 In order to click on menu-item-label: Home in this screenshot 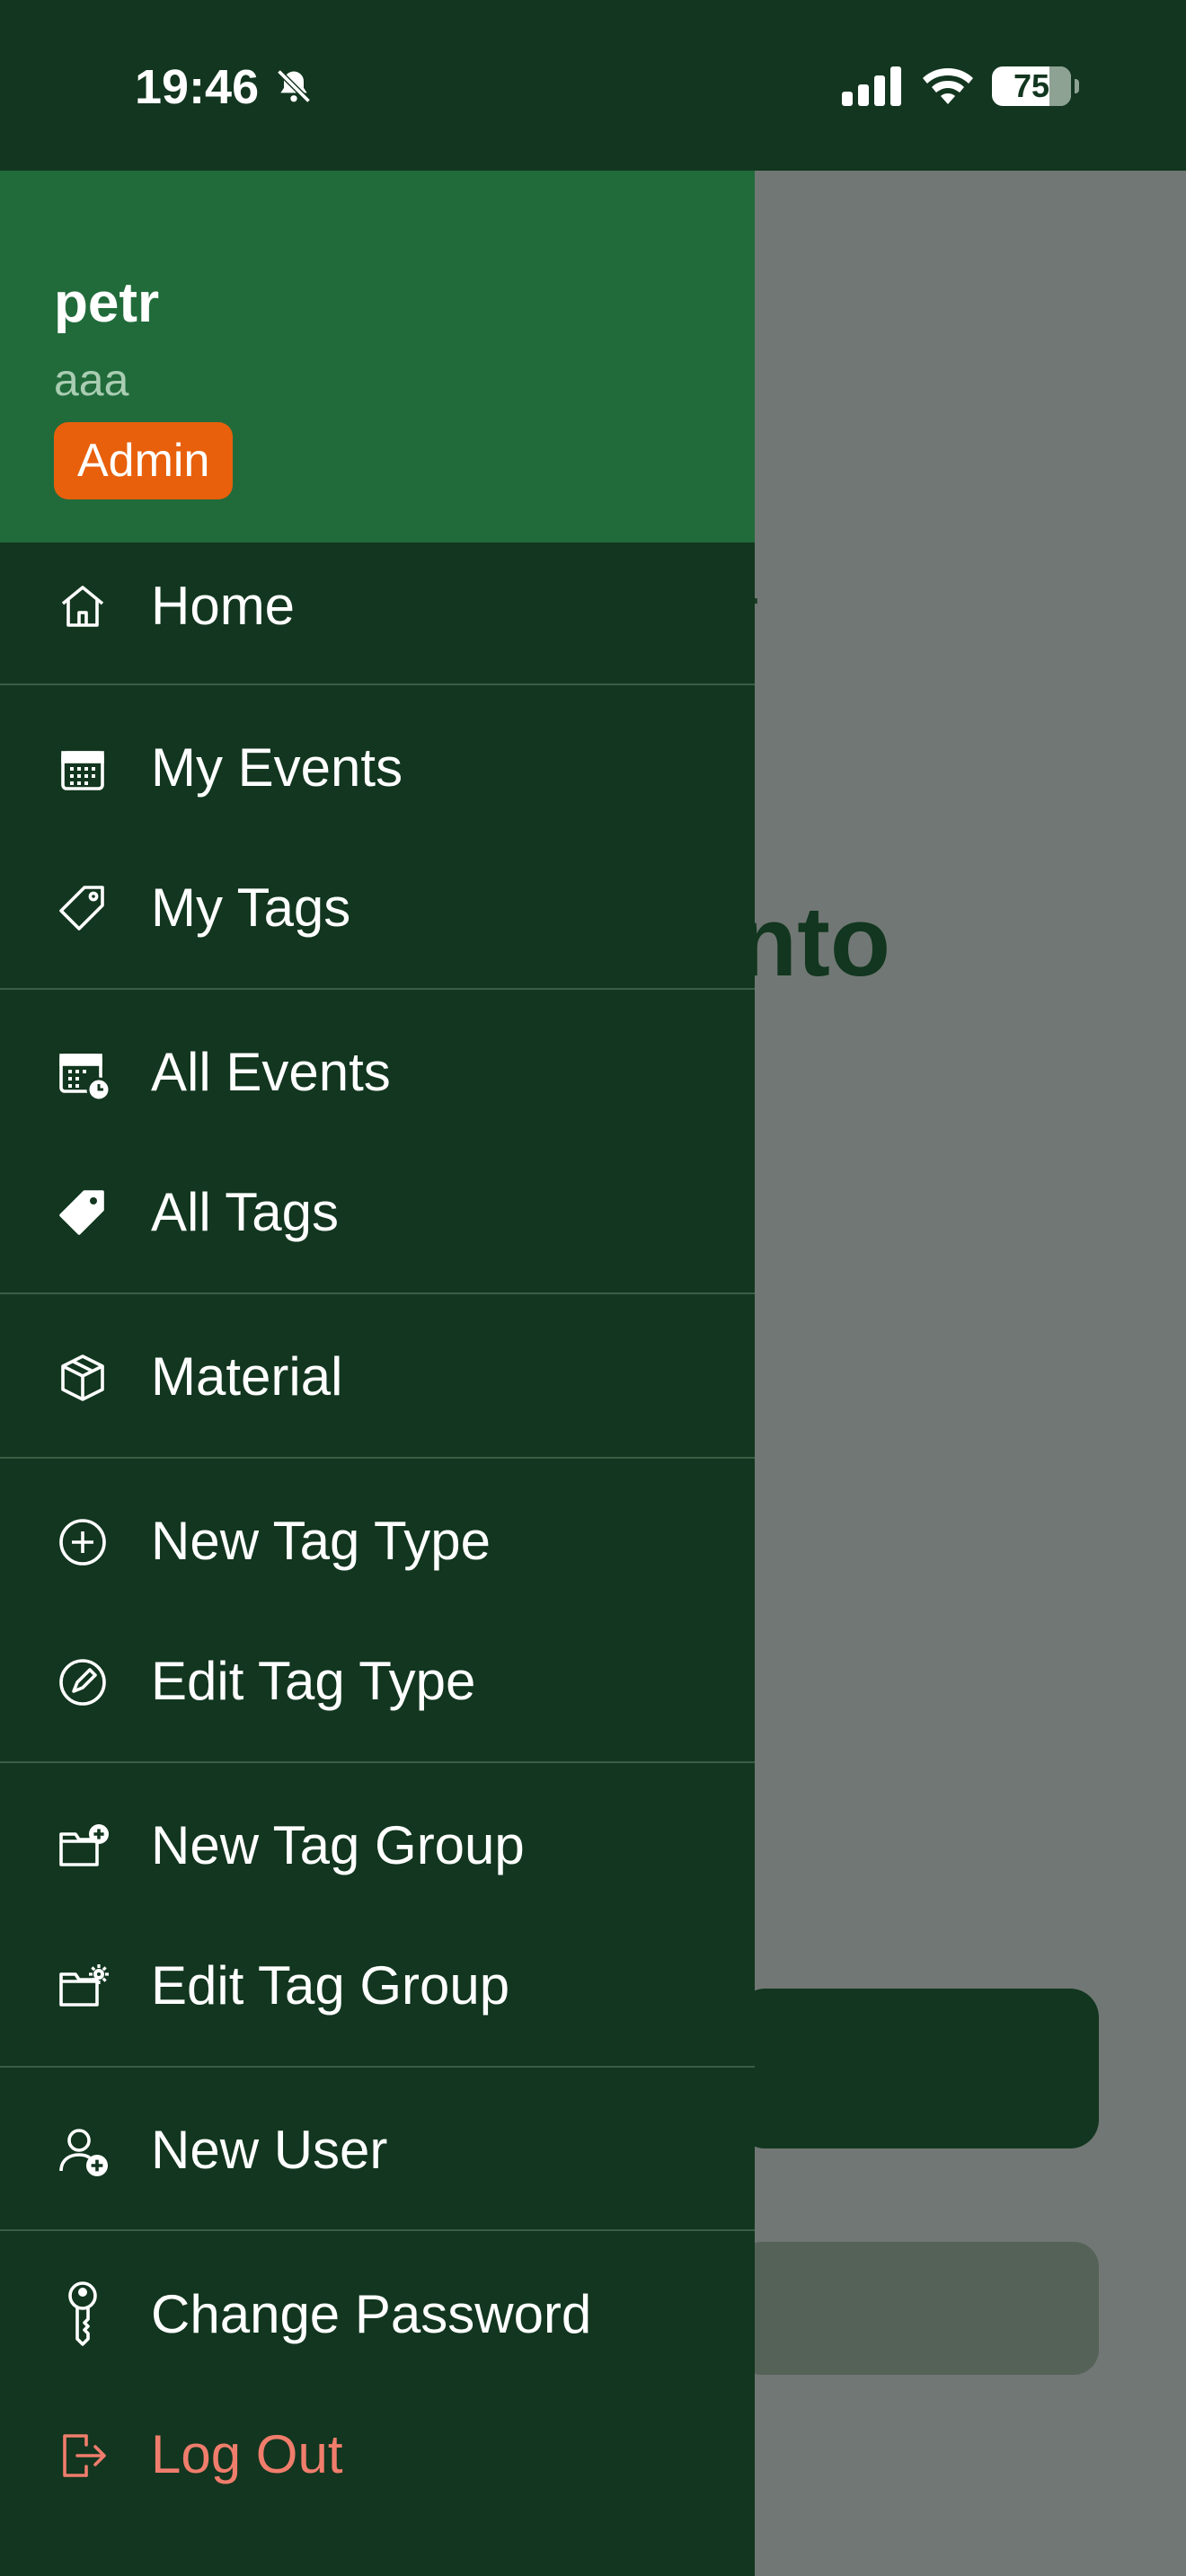, I will do `click(223, 606)`.